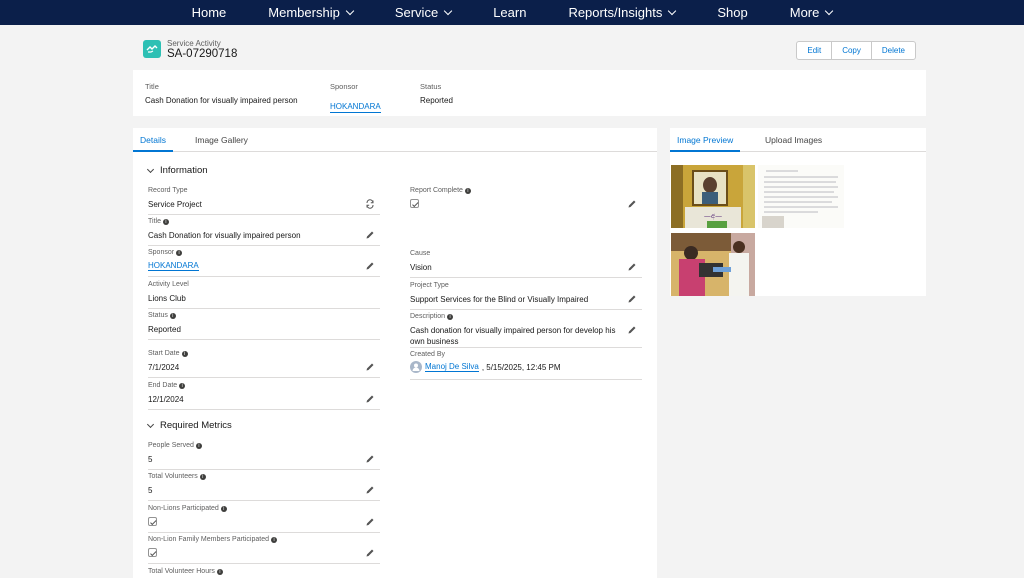  I want to click on field-value: Service Project, so click(175, 204).